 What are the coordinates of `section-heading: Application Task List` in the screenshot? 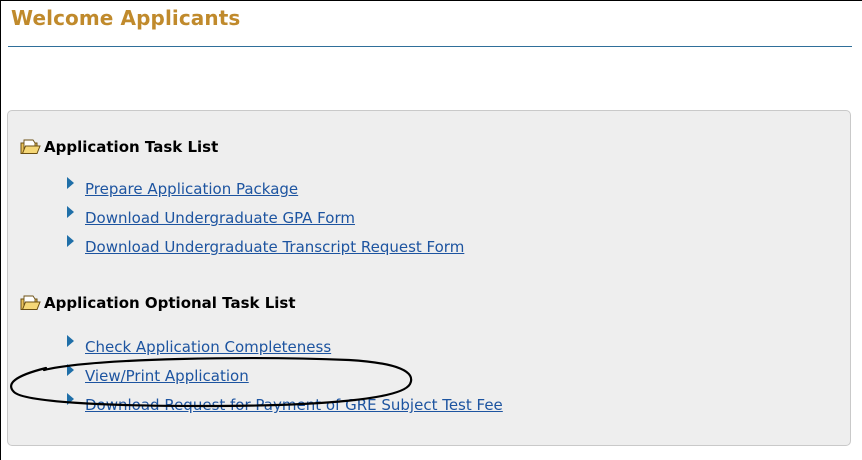 It's located at (131, 147).